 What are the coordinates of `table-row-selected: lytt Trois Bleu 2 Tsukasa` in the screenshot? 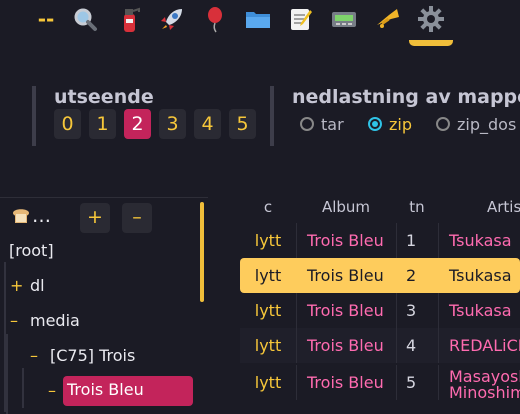 It's located at (380, 275).